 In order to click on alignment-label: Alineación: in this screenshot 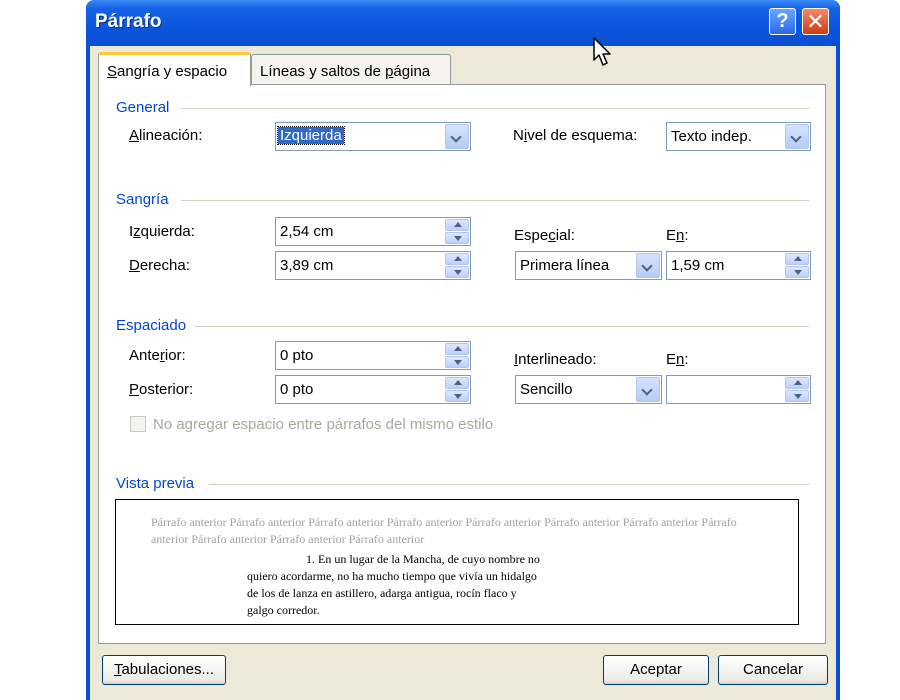, I will do `click(166, 135)`.